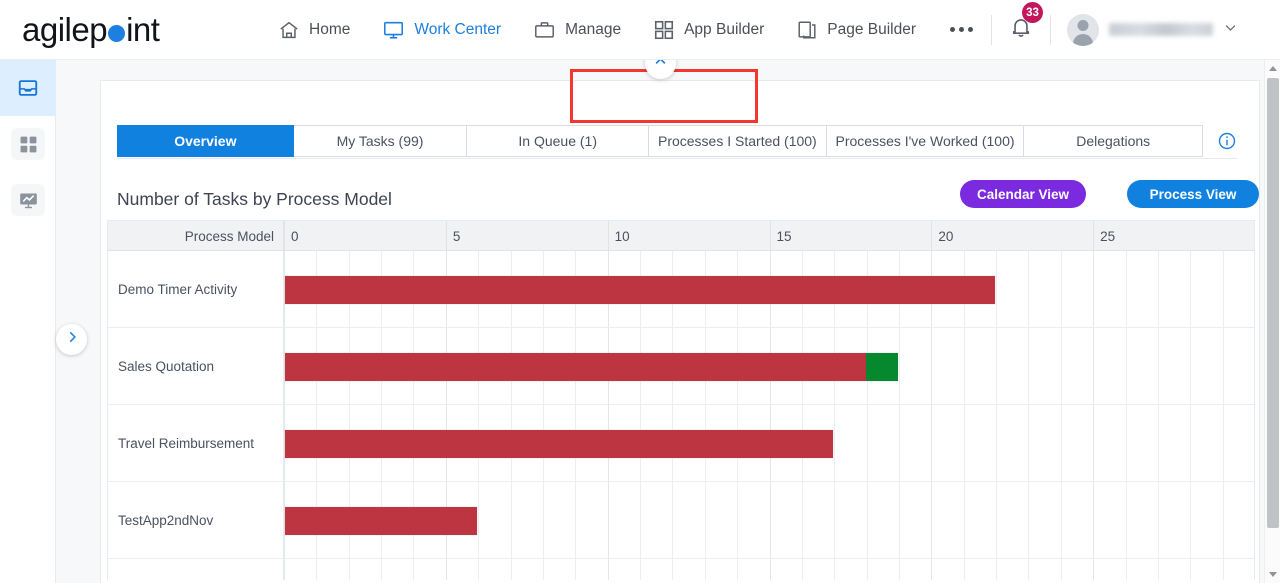 The image size is (1280, 583). What do you see at coordinates (1273, 303) in the screenshot?
I see `scrollbar-thumb` at bounding box center [1273, 303].